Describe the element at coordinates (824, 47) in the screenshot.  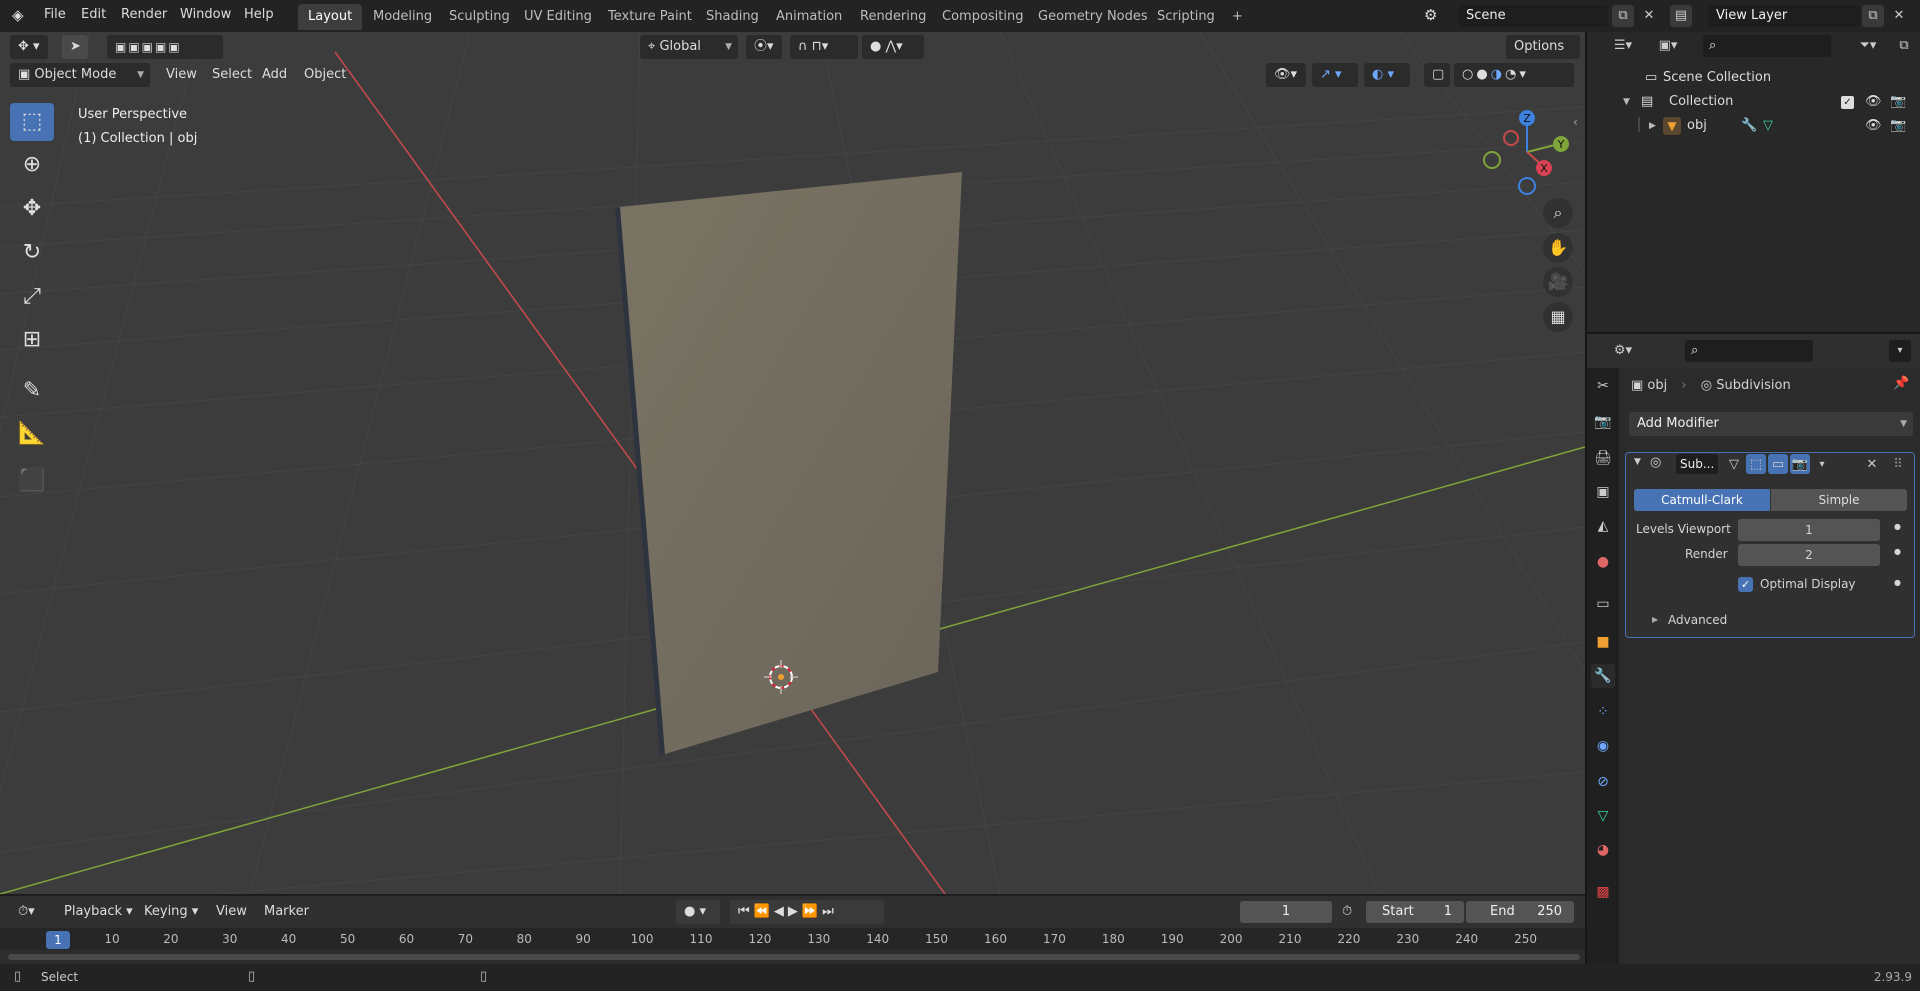
I see `snapping-icon: ∩ ⊓▾` at that location.